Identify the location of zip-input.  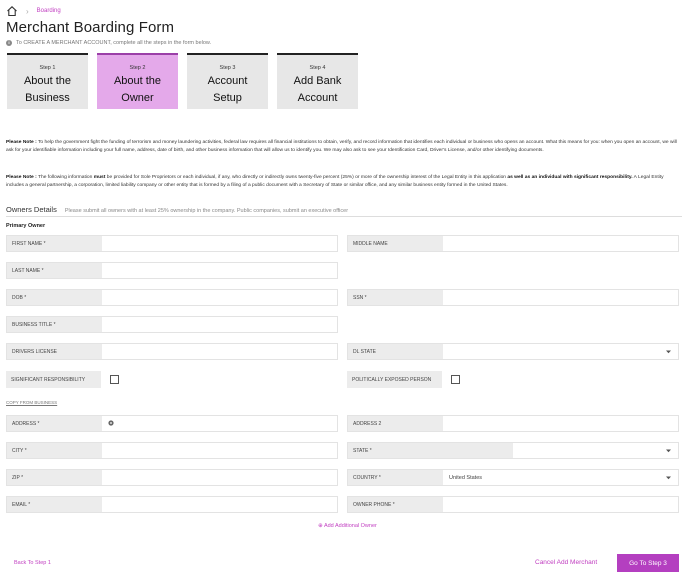
(219, 477).